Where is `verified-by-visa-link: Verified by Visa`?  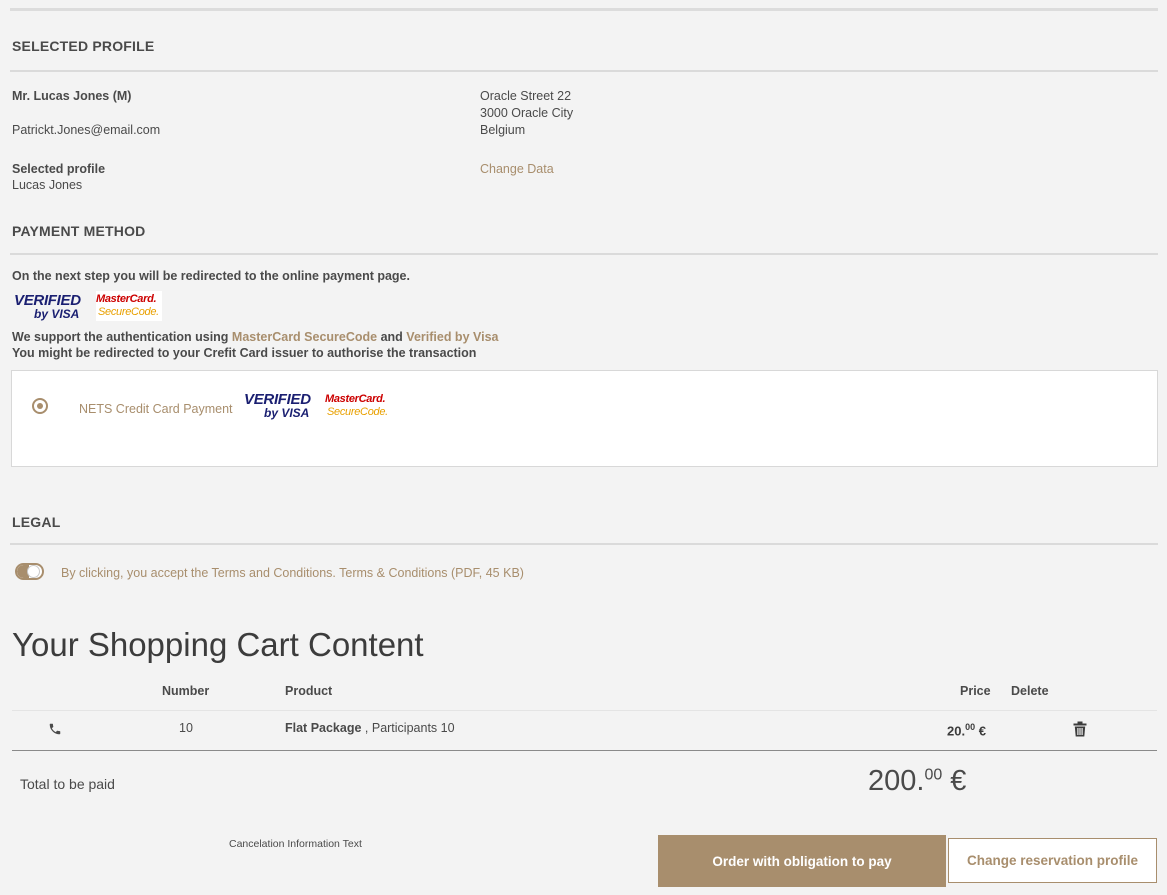
verified-by-visa-link: Verified by Visa is located at coordinates (452, 337).